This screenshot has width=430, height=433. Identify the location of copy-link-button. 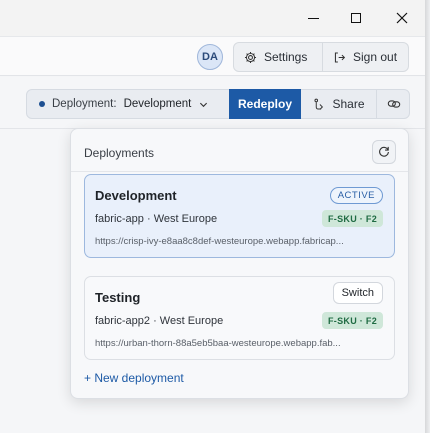
(394, 104).